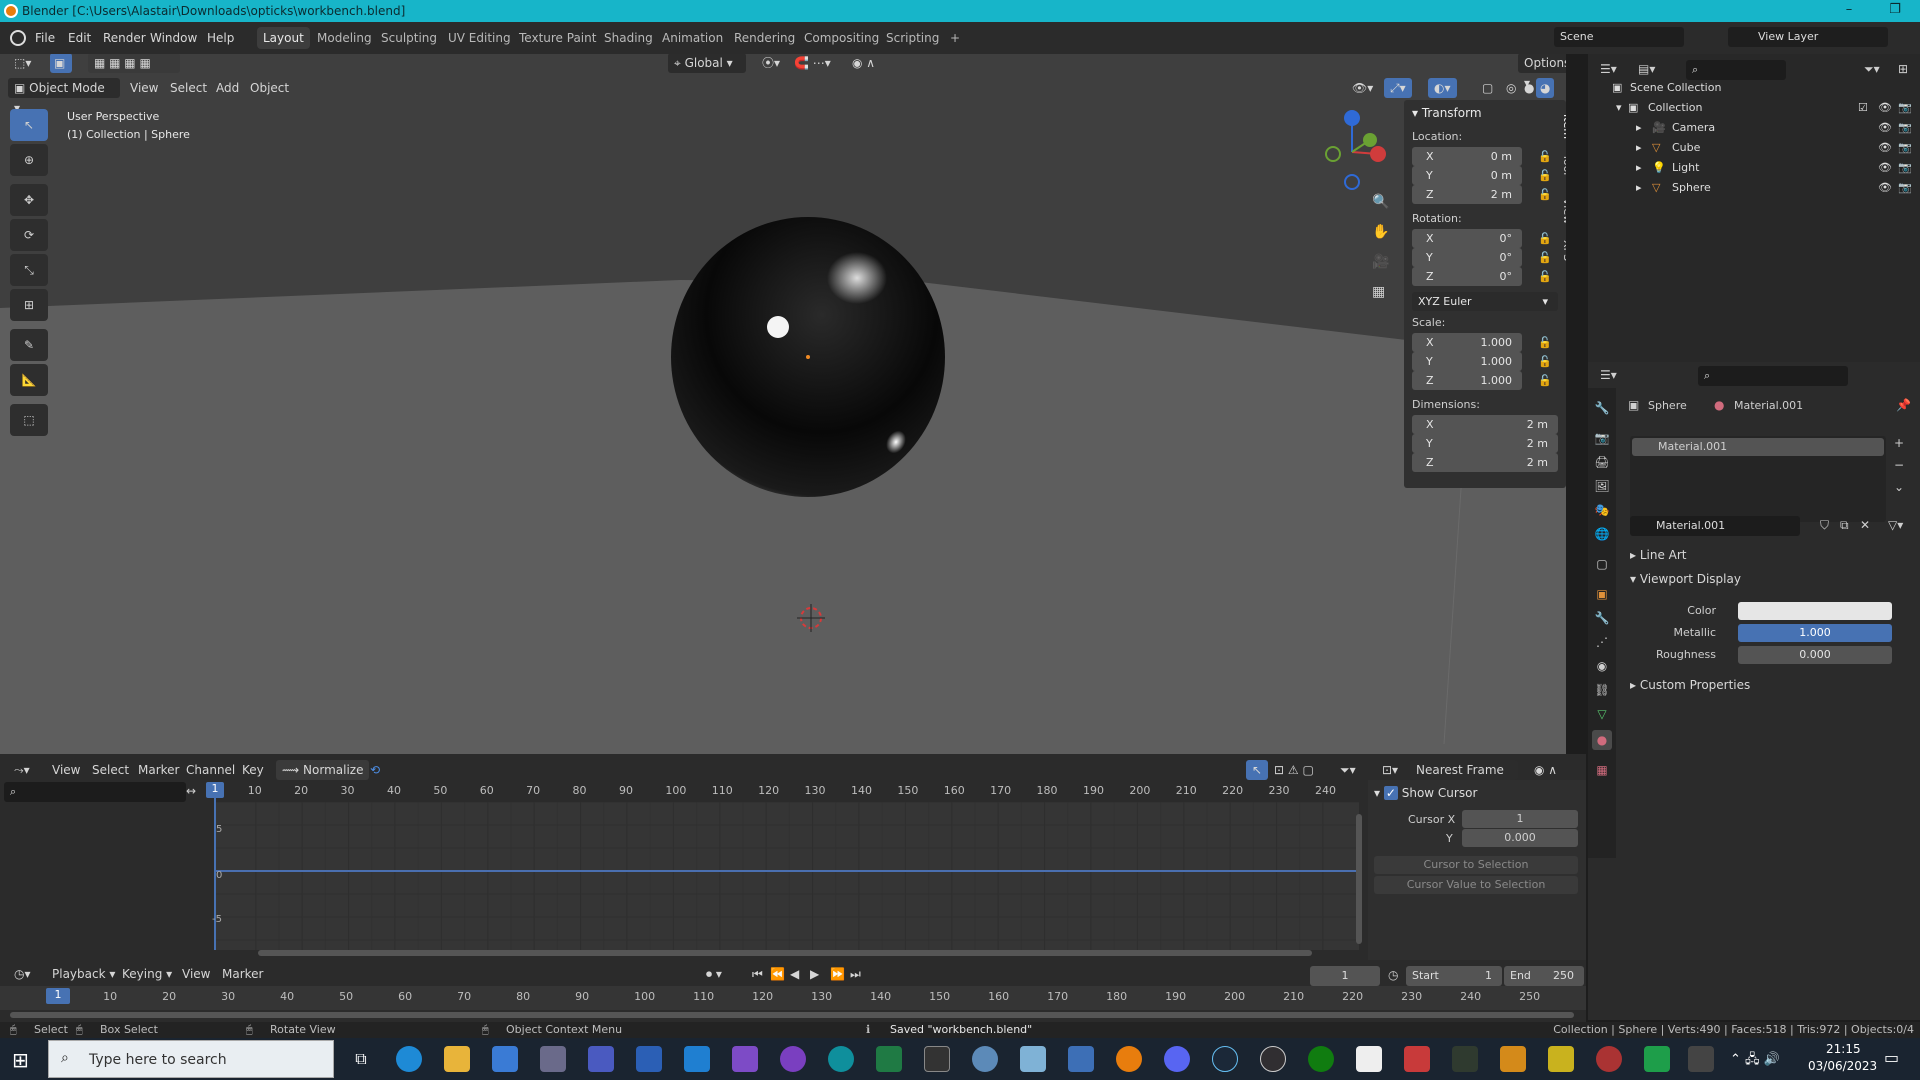 This screenshot has width=1920, height=1080. I want to click on pivot-point-dropdown: ⦿▾, so click(771, 63).